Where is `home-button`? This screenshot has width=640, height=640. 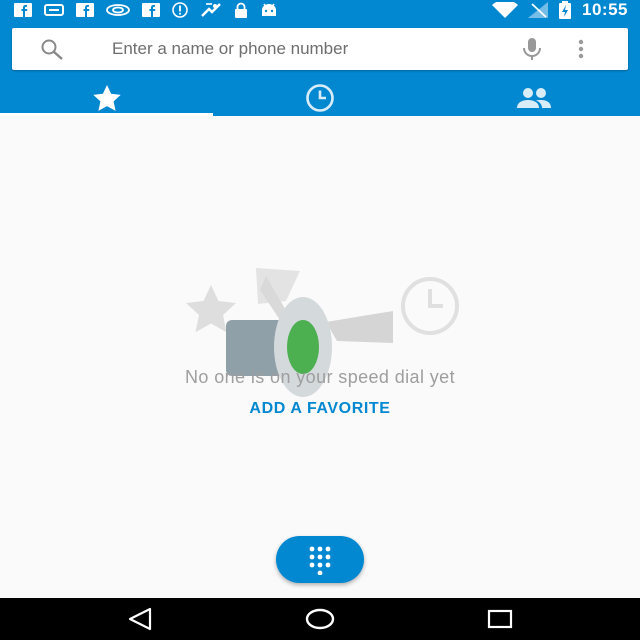 home-button is located at coordinates (320, 619).